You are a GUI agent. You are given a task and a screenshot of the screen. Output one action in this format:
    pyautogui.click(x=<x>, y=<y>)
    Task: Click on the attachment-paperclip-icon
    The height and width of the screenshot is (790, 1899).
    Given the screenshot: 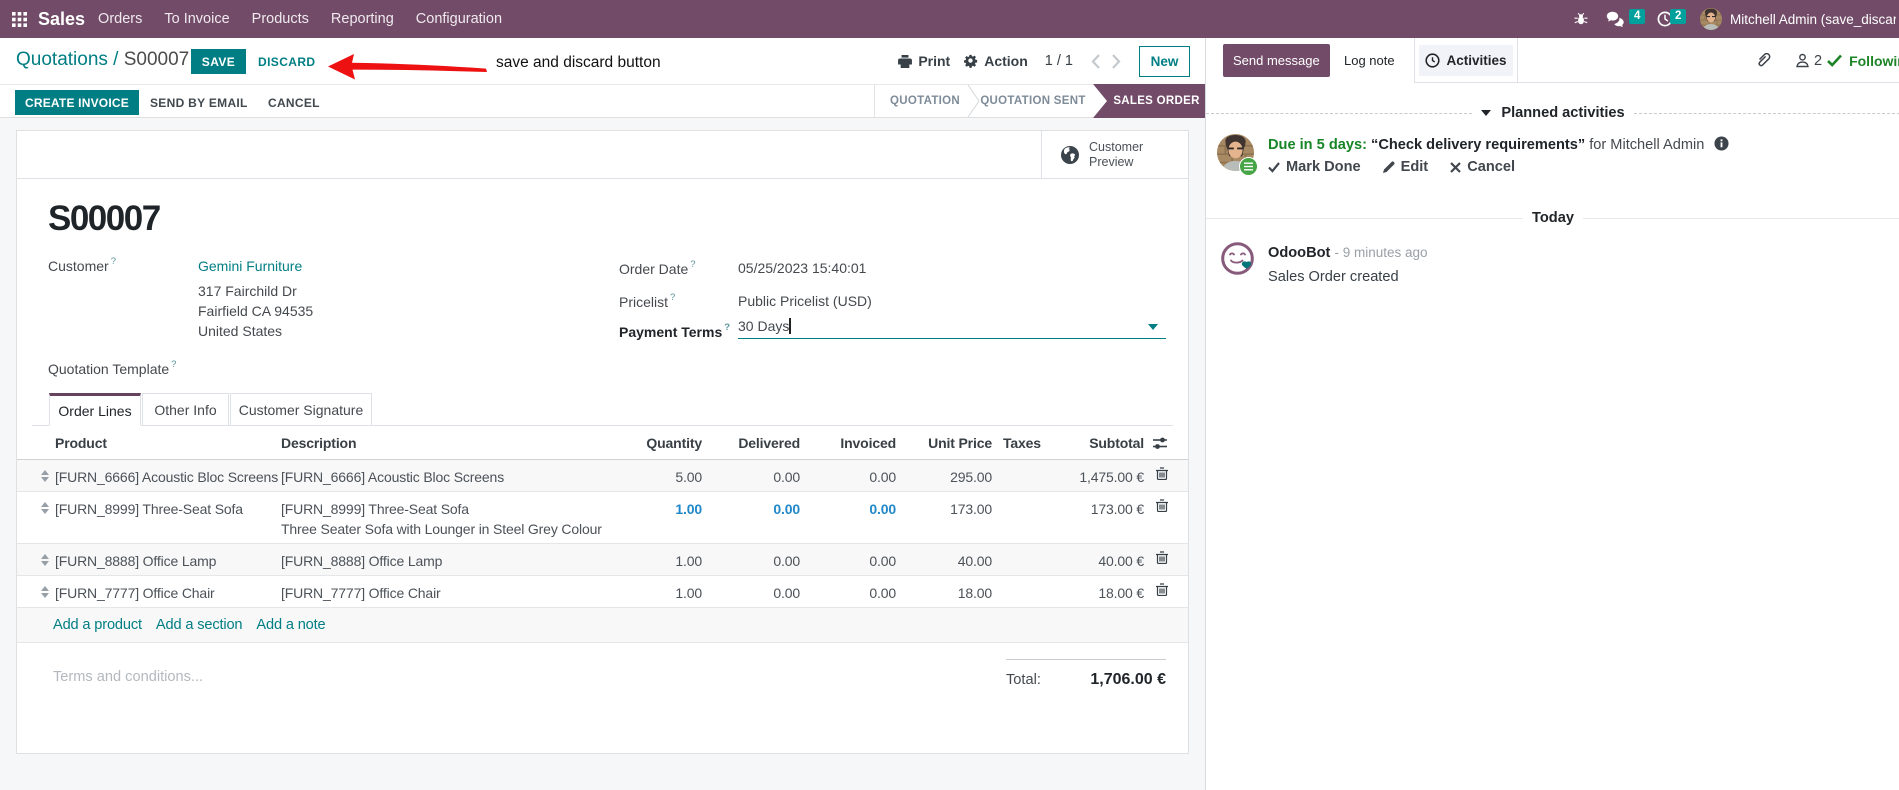 What is the action you would take?
    pyautogui.click(x=1763, y=60)
    